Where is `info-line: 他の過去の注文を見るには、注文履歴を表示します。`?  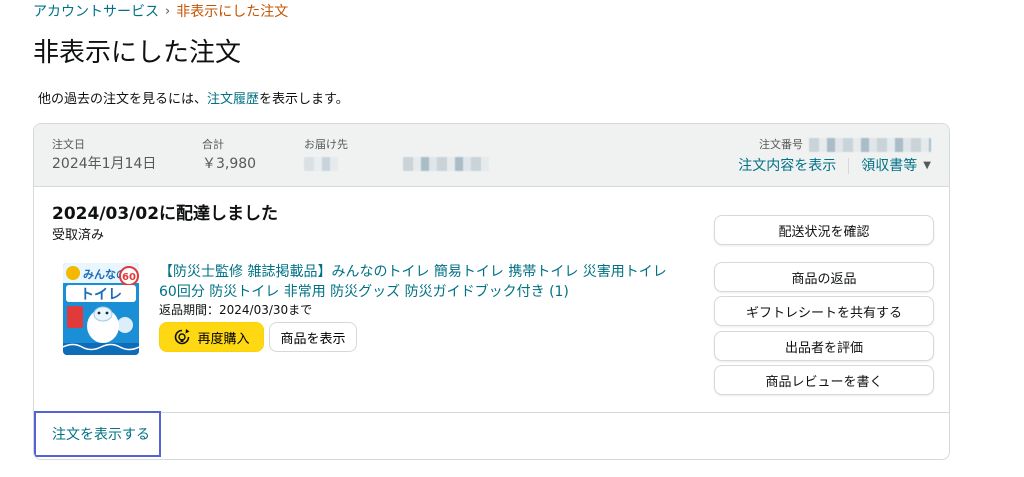 info-line: 他の過去の注文を見るには、注文履歴を表示します。 is located at coordinates (193, 100).